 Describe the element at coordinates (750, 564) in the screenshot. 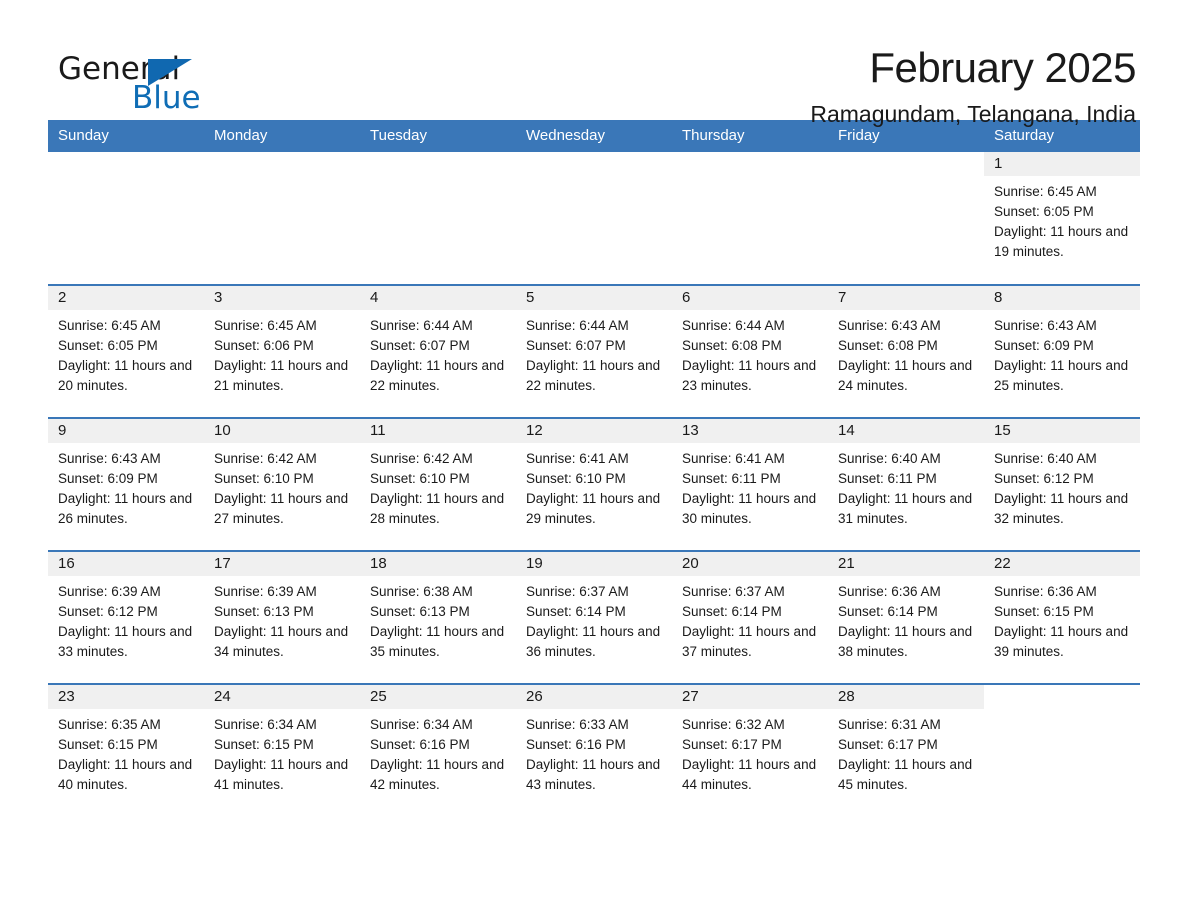

I see `day-number: 20` at that location.